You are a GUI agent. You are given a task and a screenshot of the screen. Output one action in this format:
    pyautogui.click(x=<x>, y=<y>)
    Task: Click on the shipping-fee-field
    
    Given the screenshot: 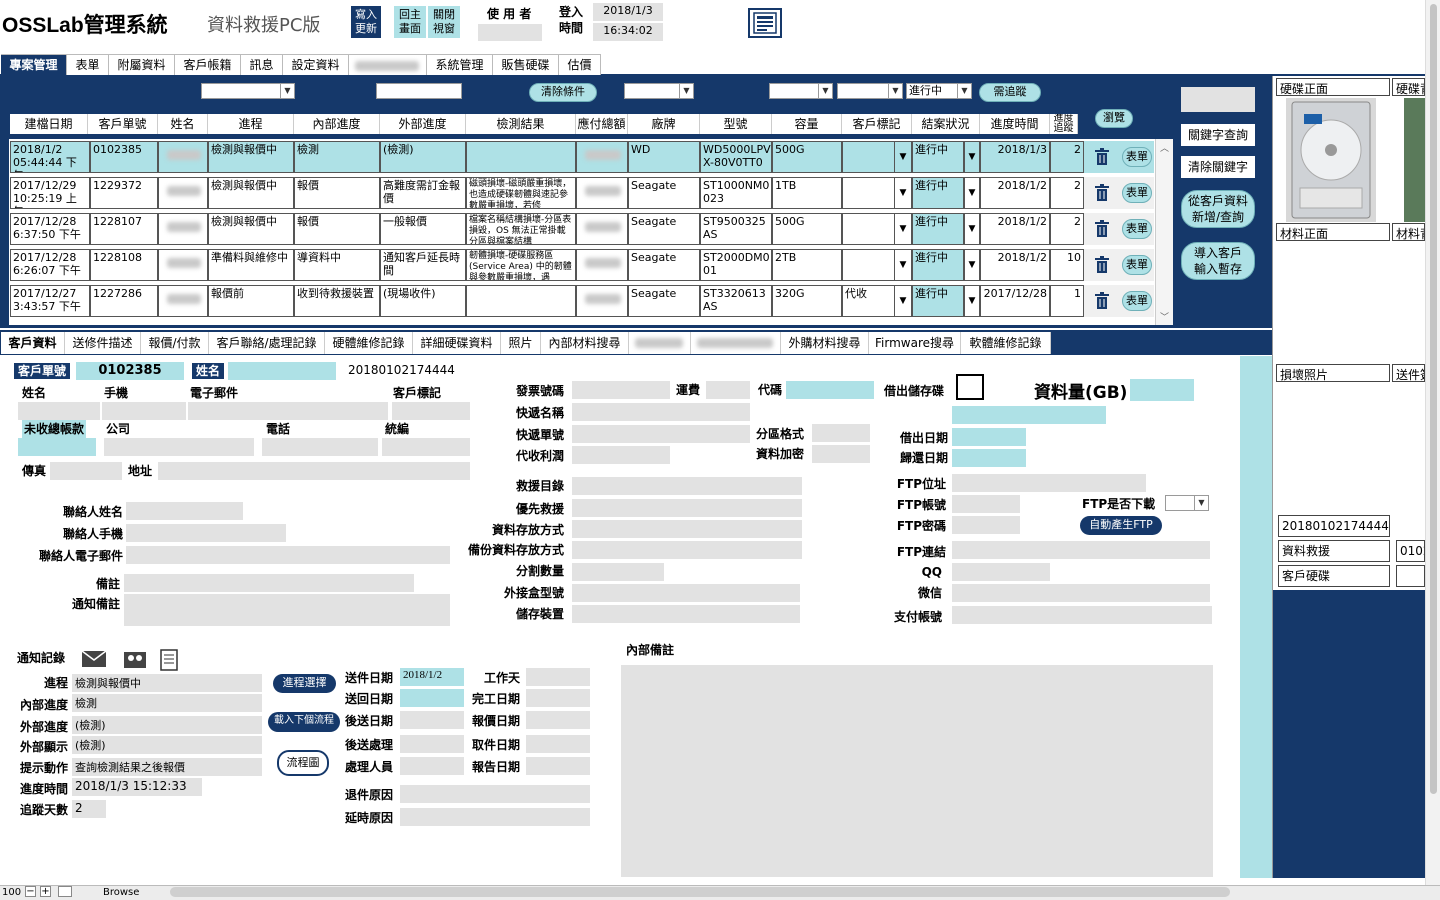 What is the action you would take?
    pyautogui.click(x=728, y=390)
    